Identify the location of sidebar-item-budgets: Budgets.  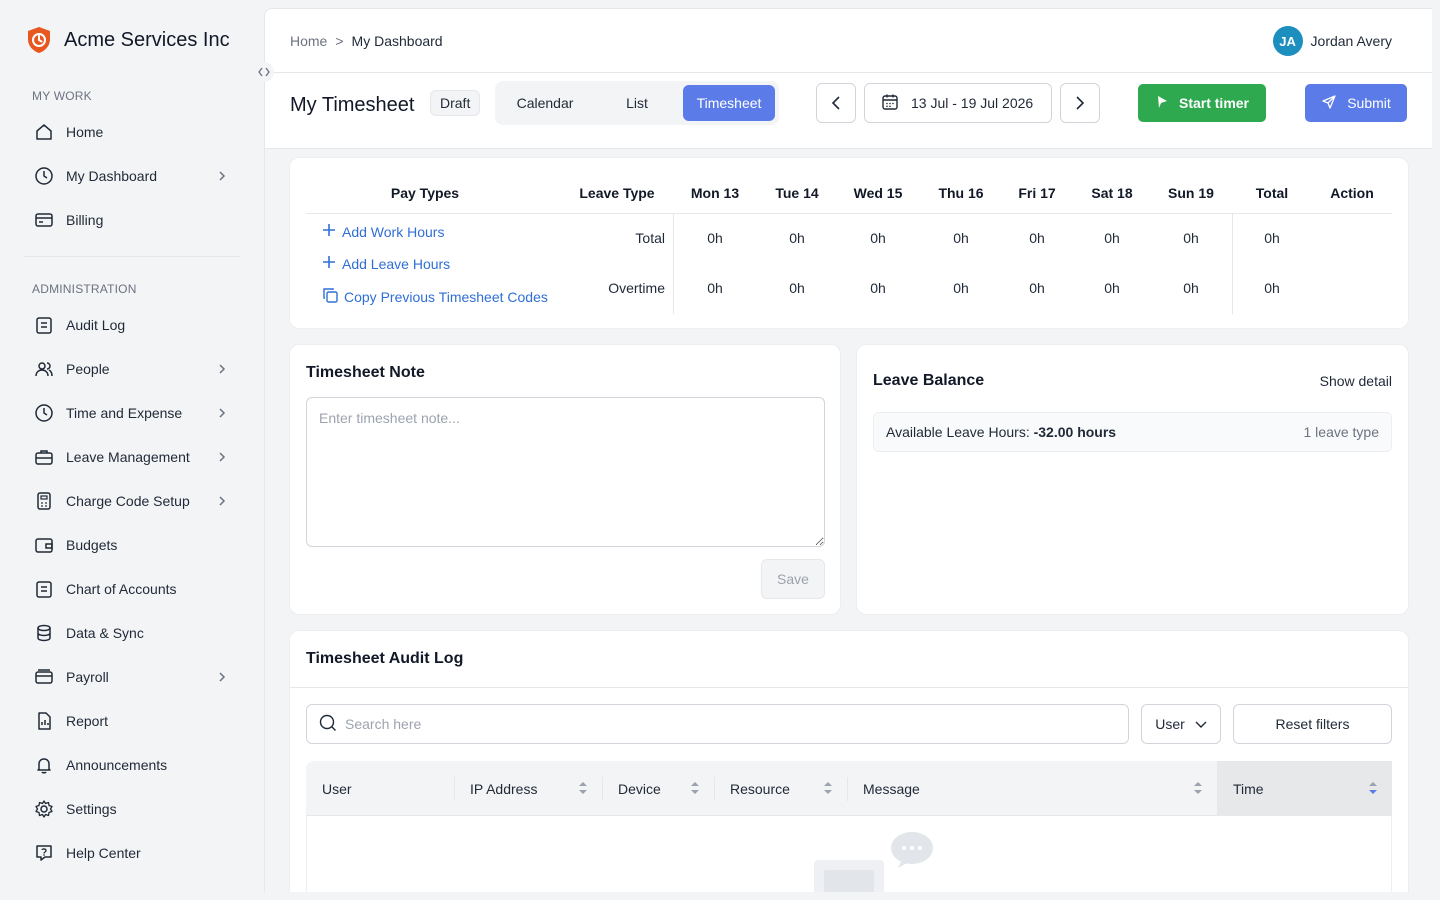
(132, 545).